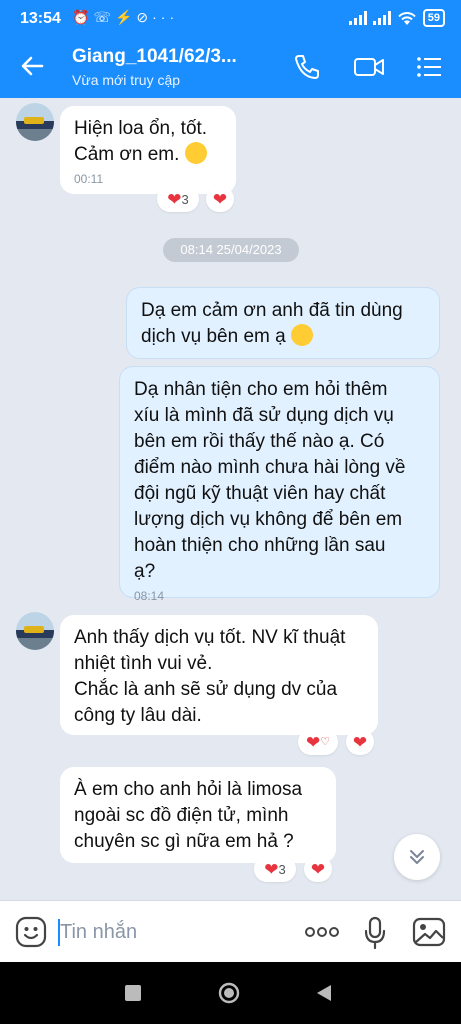 The width and height of the screenshot is (461, 1024). What do you see at coordinates (407, 18) in the screenshot?
I see `wifi-icon` at bounding box center [407, 18].